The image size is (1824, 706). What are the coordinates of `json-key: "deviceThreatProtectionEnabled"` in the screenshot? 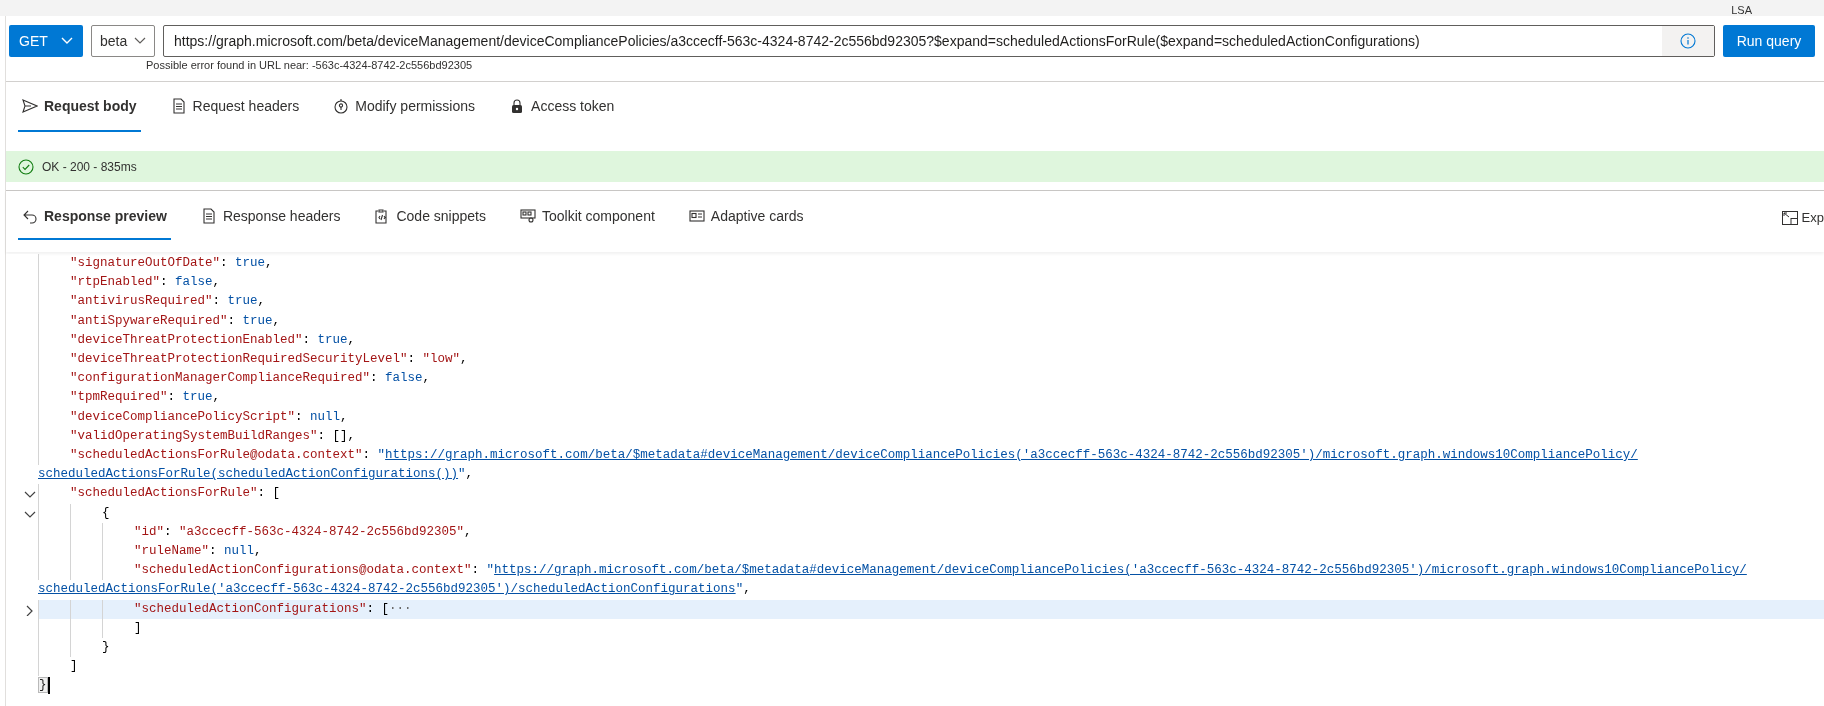 It's located at (186, 339).